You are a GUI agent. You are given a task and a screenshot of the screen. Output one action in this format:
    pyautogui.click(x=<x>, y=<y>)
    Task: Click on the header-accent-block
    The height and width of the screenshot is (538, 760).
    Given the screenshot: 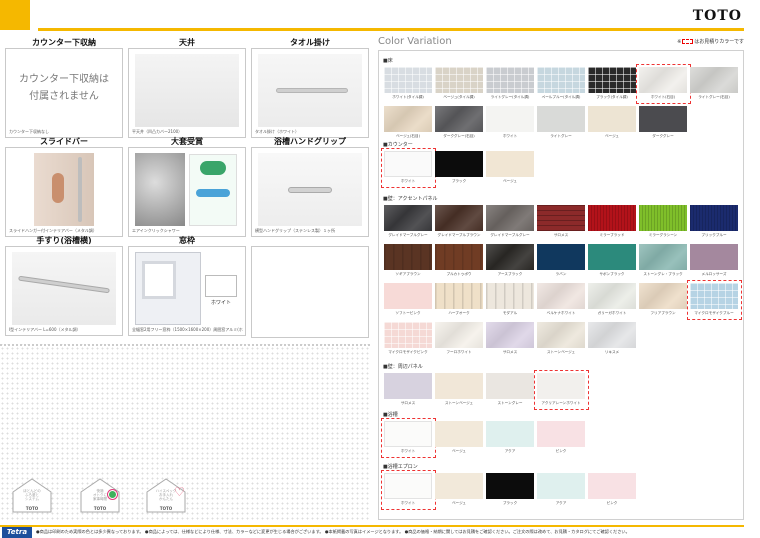 What is the action you would take?
    pyautogui.click(x=15, y=15)
    